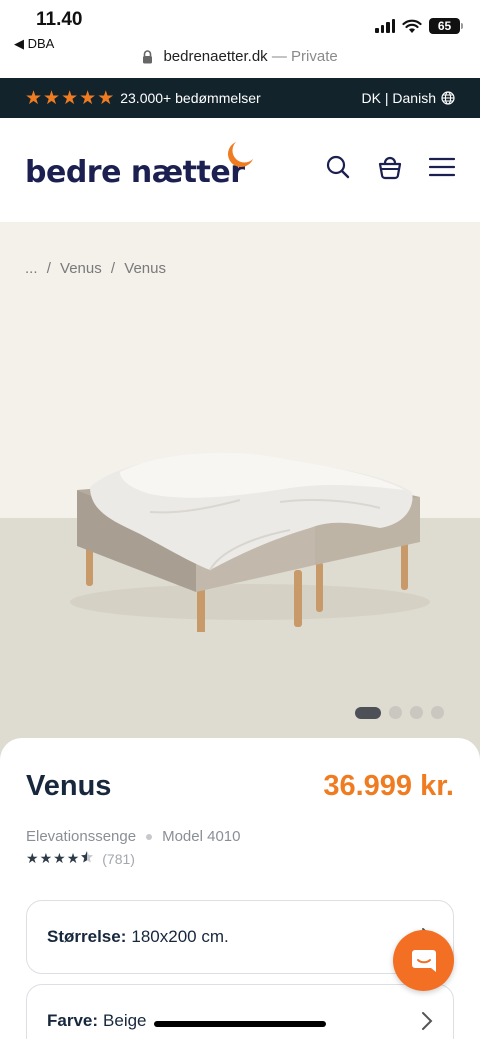  I want to click on carousel-indicators, so click(399, 712).